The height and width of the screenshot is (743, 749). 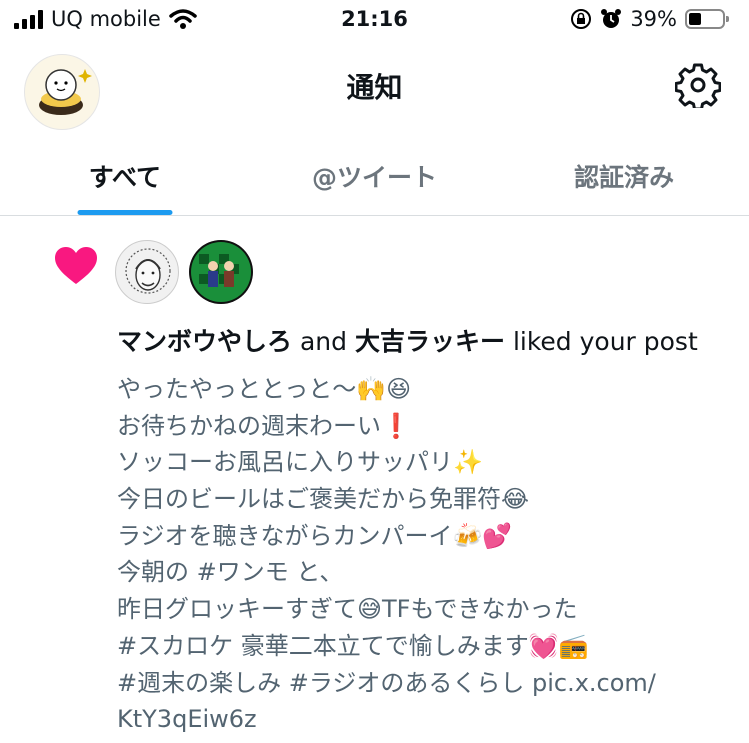 What do you see at coordinates (353, 645) in the screenshot?
I see `post-line: #スカロケ 豪華二本立てで愉しみます💓📻` at bounding box center [353, 645].